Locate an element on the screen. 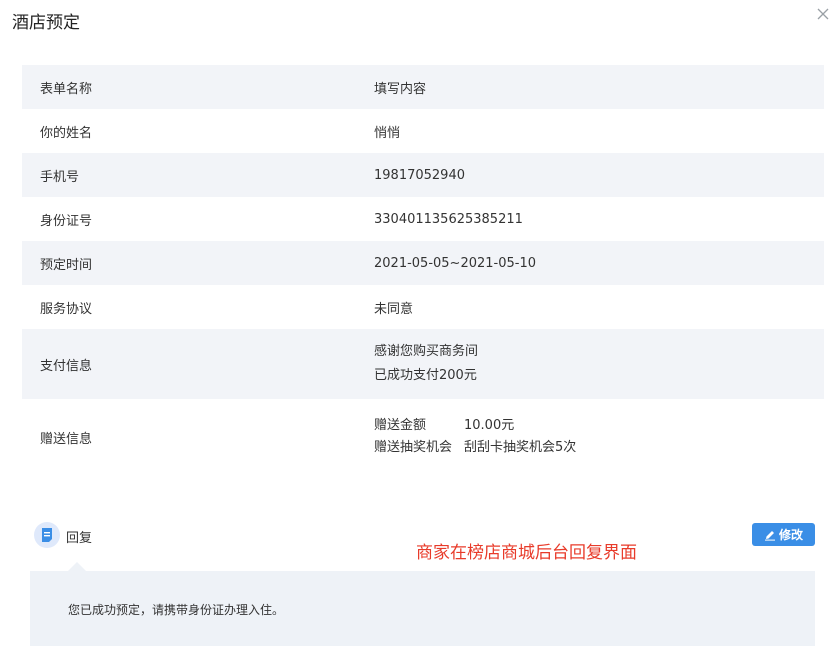 The height and width of the screenshot is (668, 834). field-name: 身份证号 is located at coordinates (66, 221).